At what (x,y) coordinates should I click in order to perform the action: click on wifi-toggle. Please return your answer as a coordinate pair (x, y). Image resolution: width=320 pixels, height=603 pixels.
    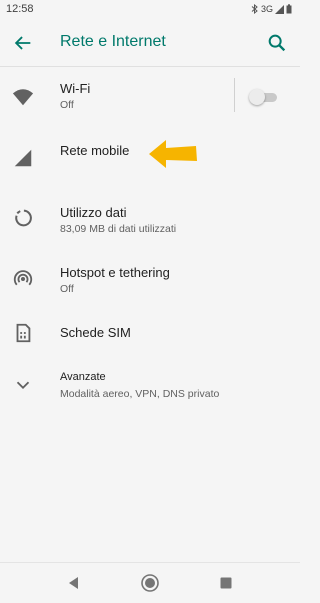
    Looking at the image, I should click on (264, 97).